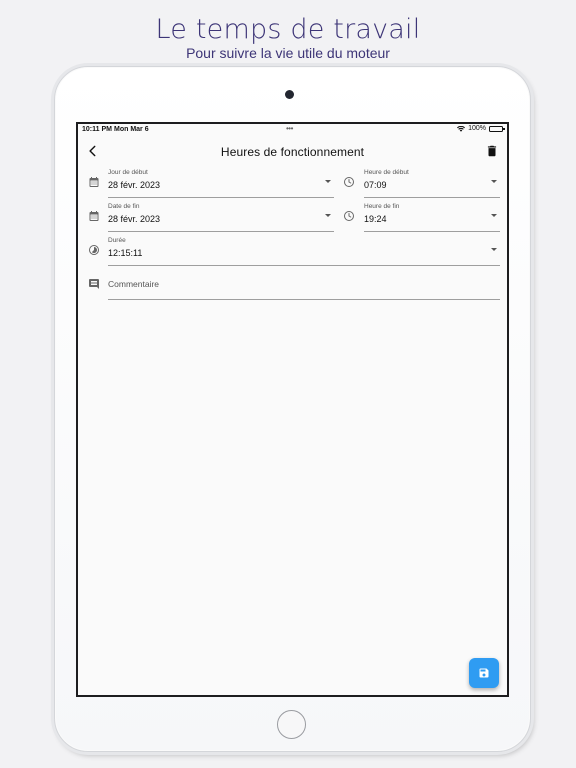 This screenshot has height=768, width=576. I want to click on app-bar: Heures de fonctionnement, so click(292, 151).